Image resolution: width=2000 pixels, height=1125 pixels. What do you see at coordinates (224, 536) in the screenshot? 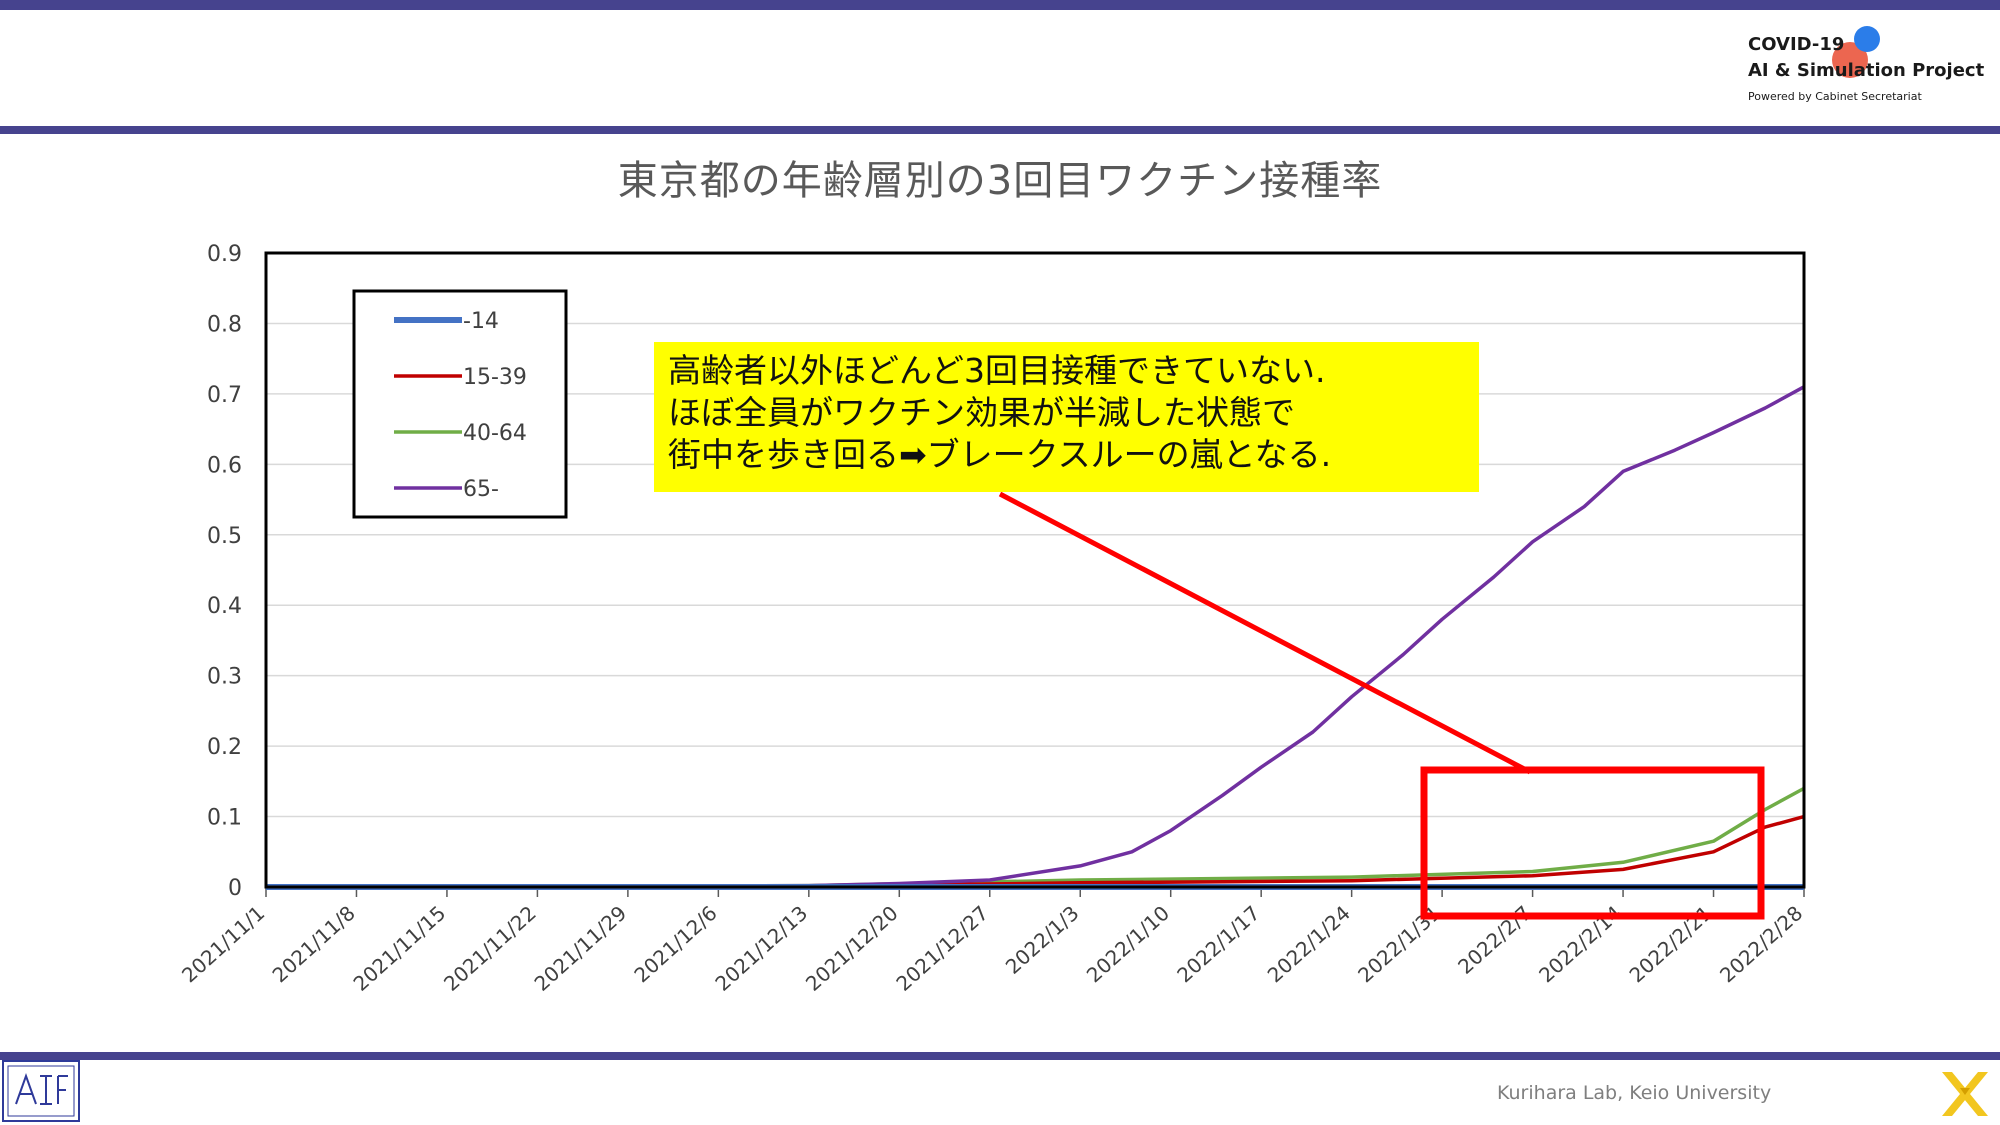
I see `y-tick-label: 0.5` at bounding box center [224, 536].